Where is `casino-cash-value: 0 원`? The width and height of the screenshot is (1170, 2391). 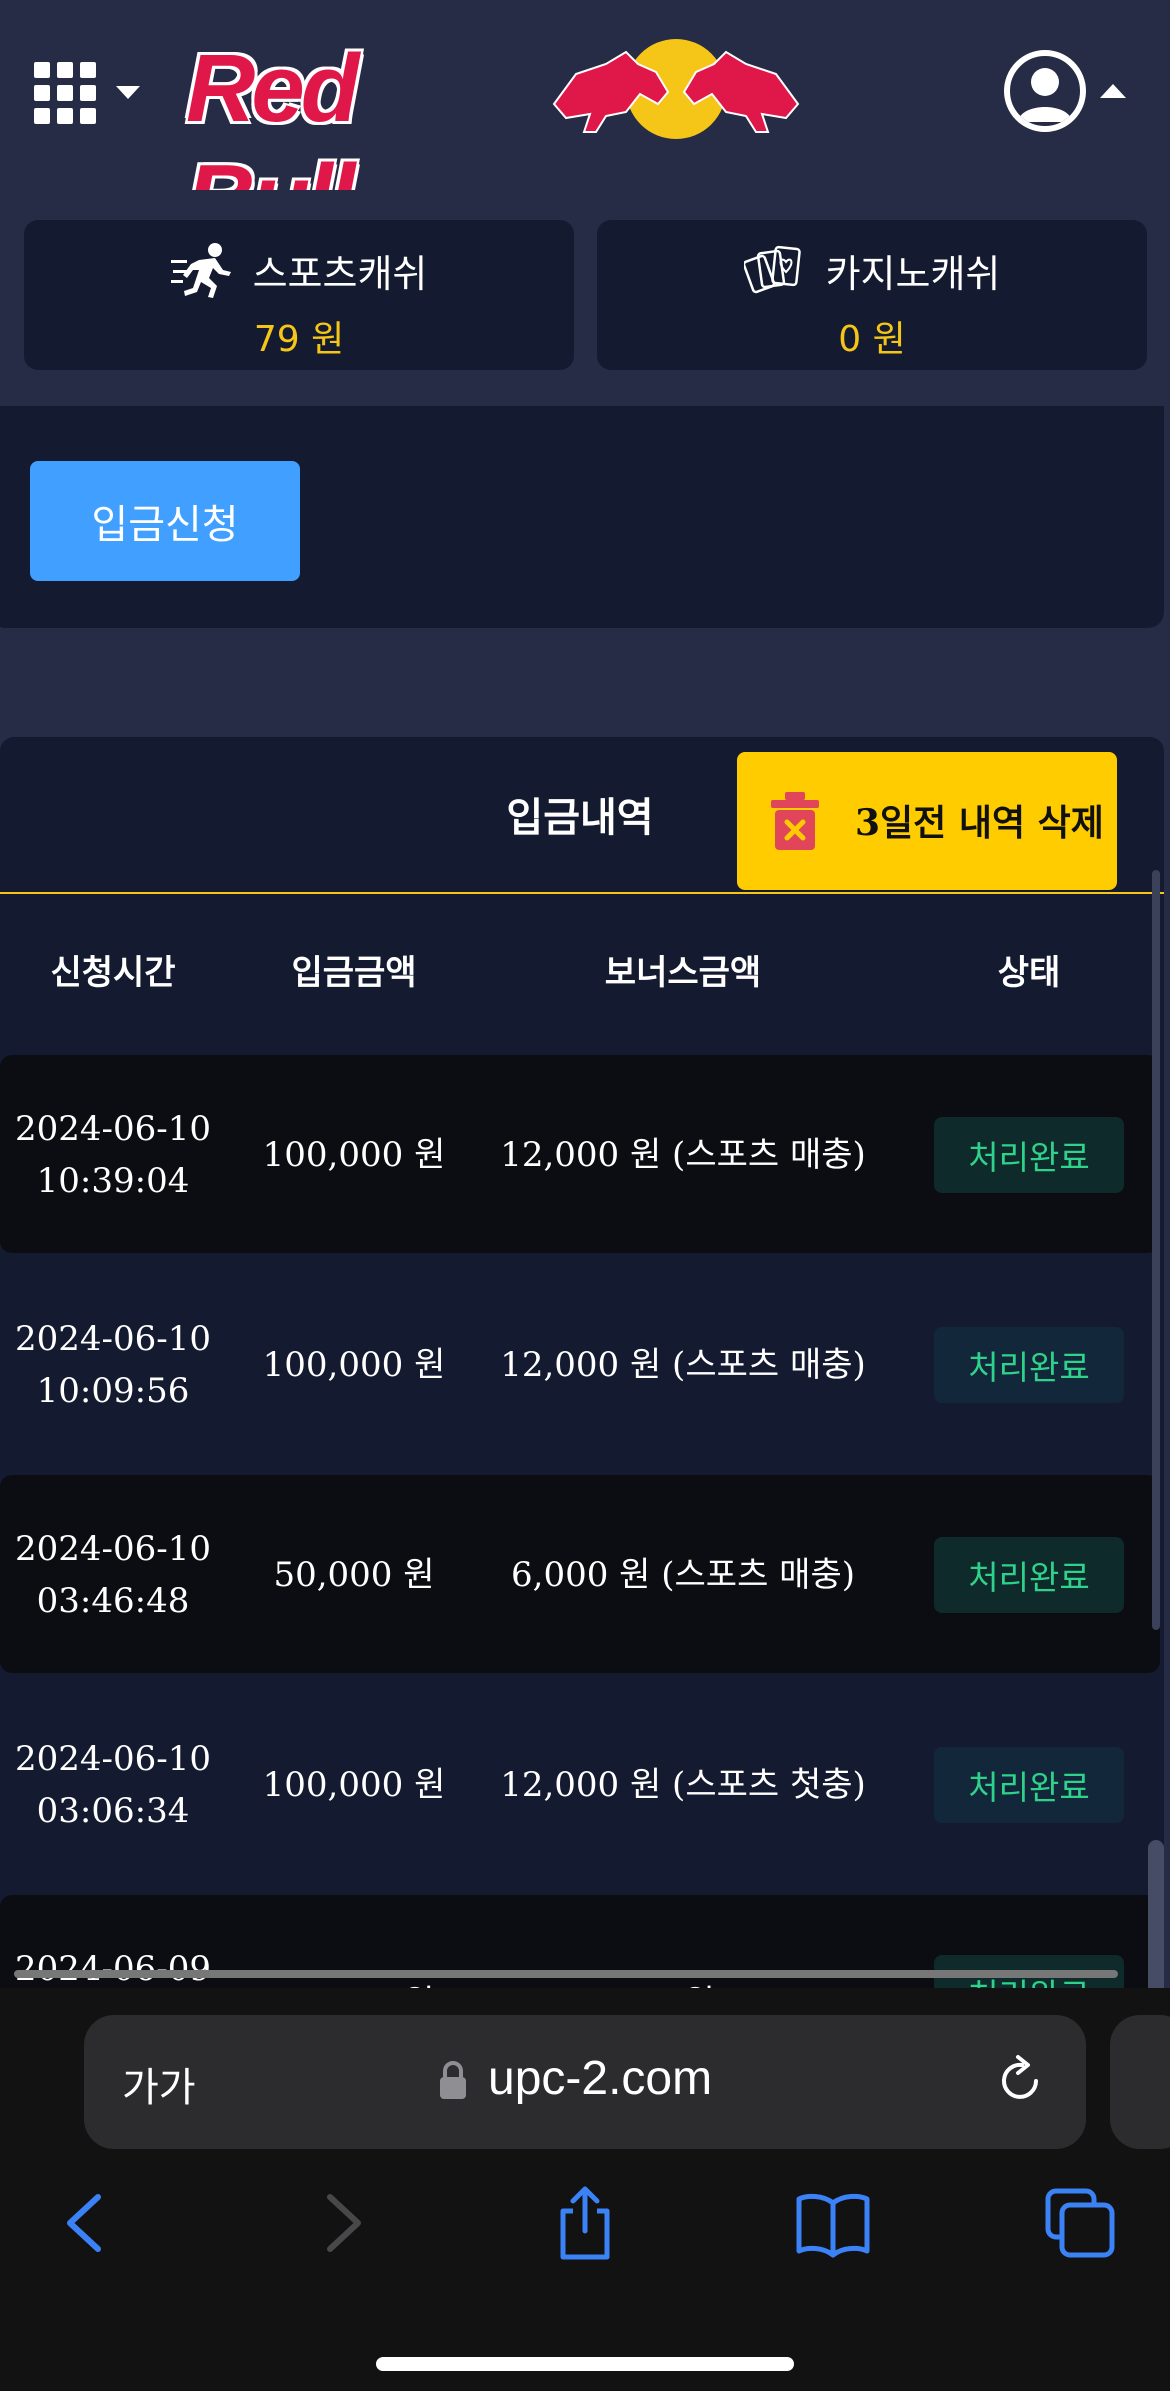 casino-cash-value: 0 원 is located at coordinates (872, 339).